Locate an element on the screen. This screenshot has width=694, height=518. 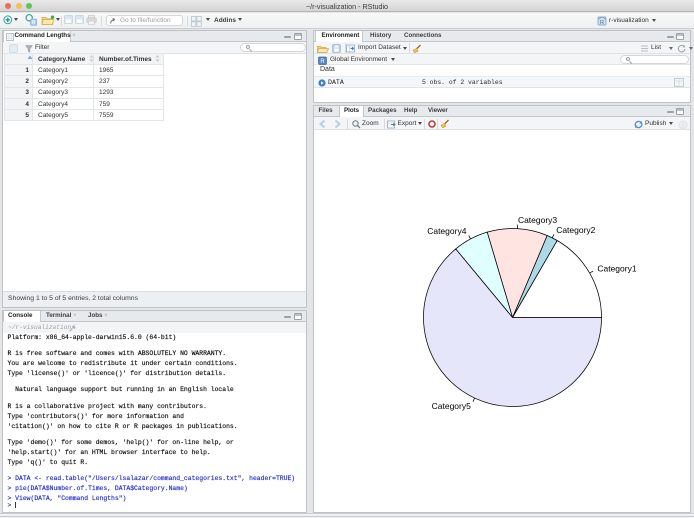
svg-text: Category2 is located at coordinates (575, 230).